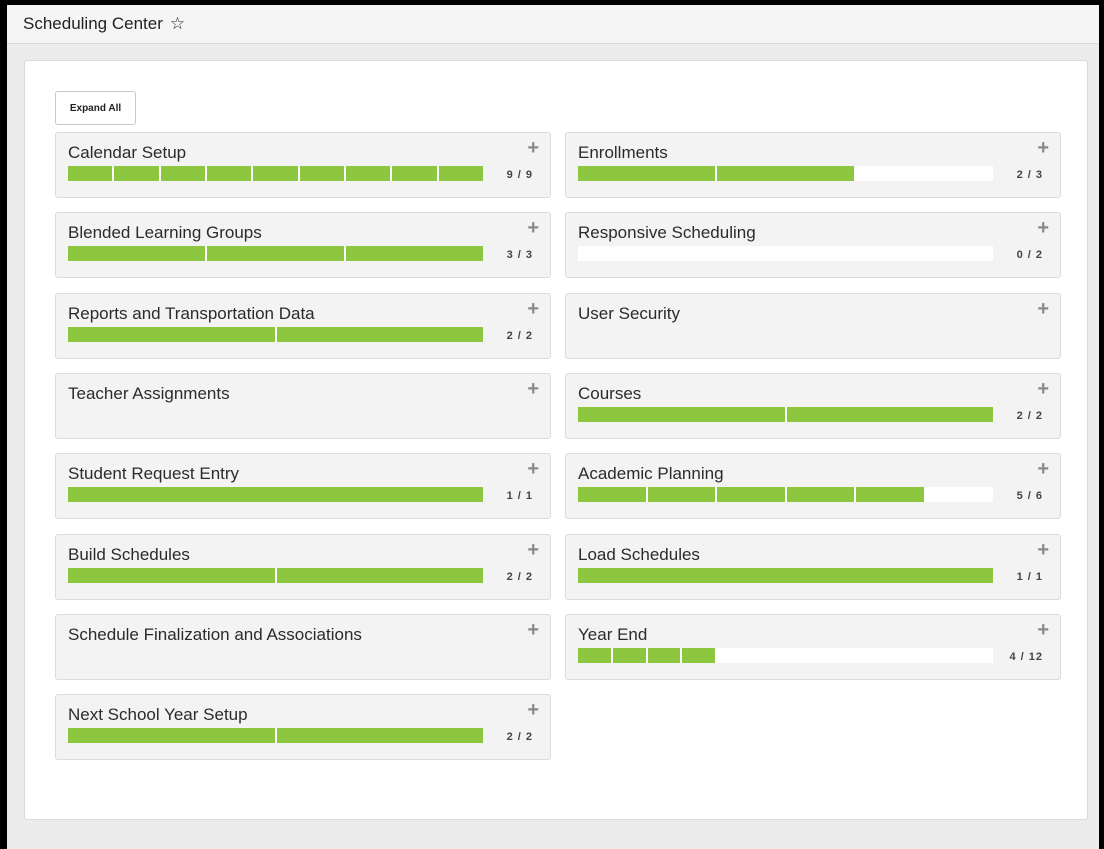  Describe the element at coordinates (303, 406) in the screenshot. I see `card-teacher-assignments: Teacher Assignments +` at that location.